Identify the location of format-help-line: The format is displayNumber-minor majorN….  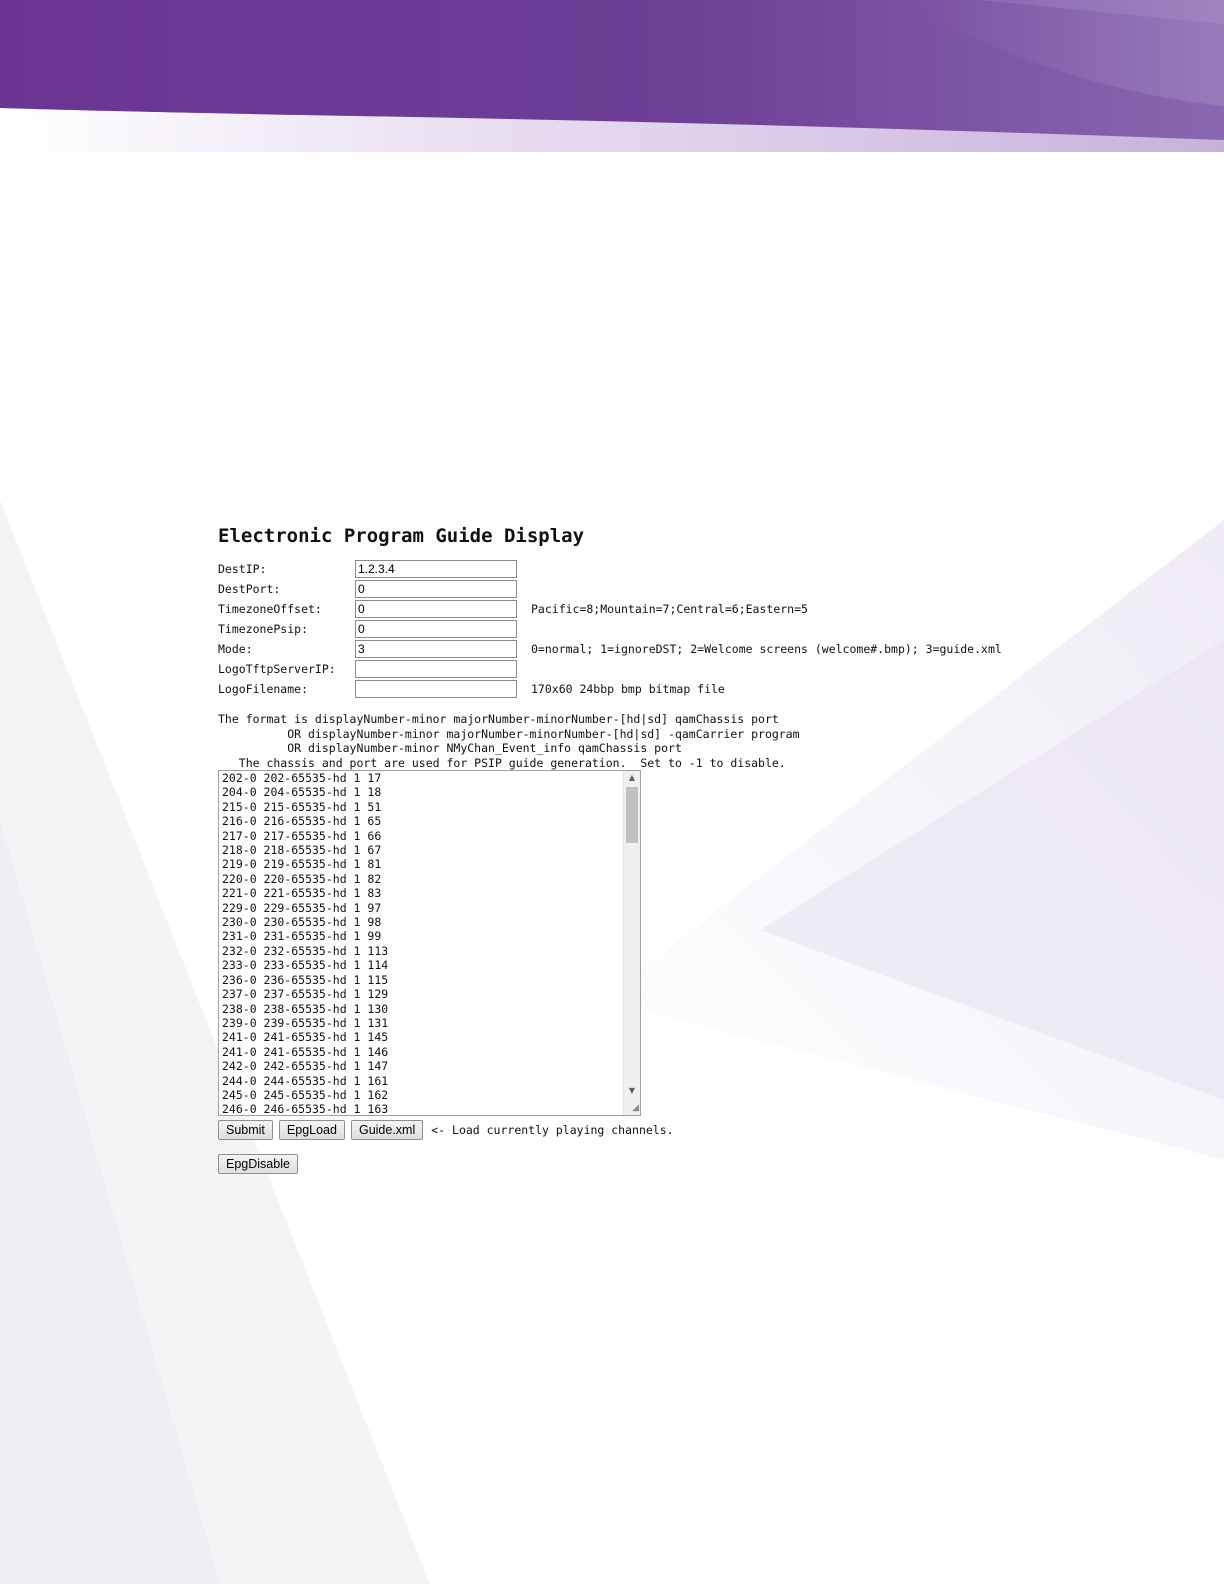
(498, 719).